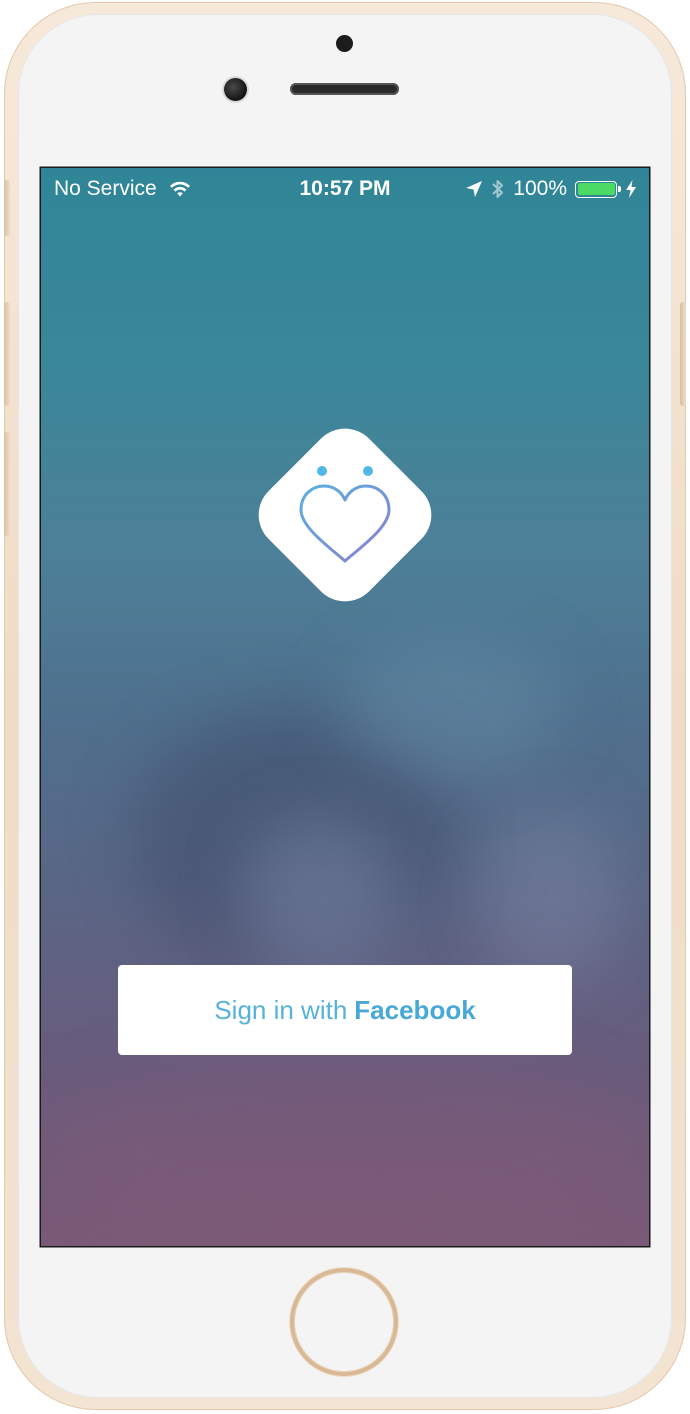 The width and height of the screenshot is (690, 1414). I want to click on logo-right-eye, so click(368, 471).